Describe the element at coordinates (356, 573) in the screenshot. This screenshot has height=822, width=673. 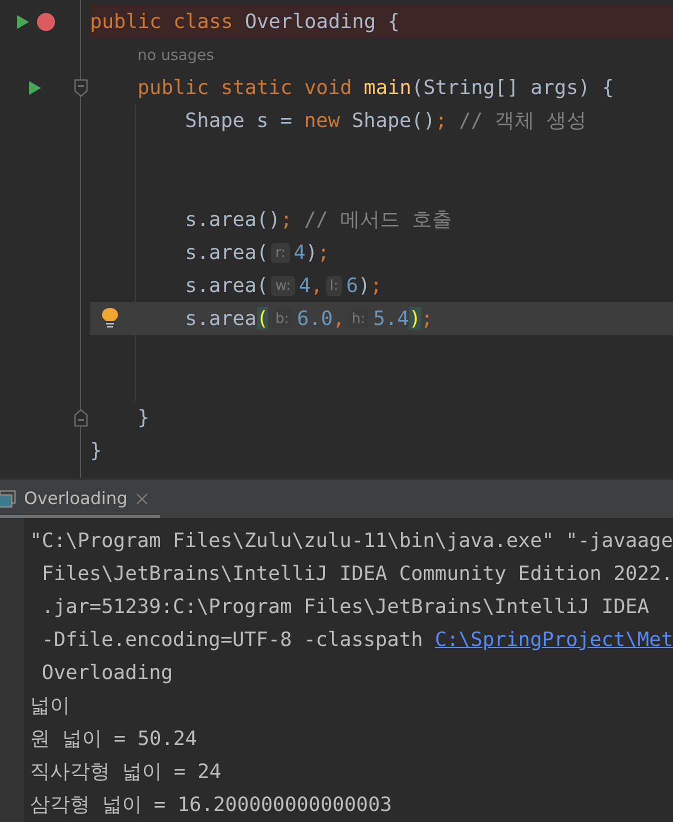
I see `console-output: Files\JetBrains\IntelliJ IDEA Community Edition 2022.` at that location.